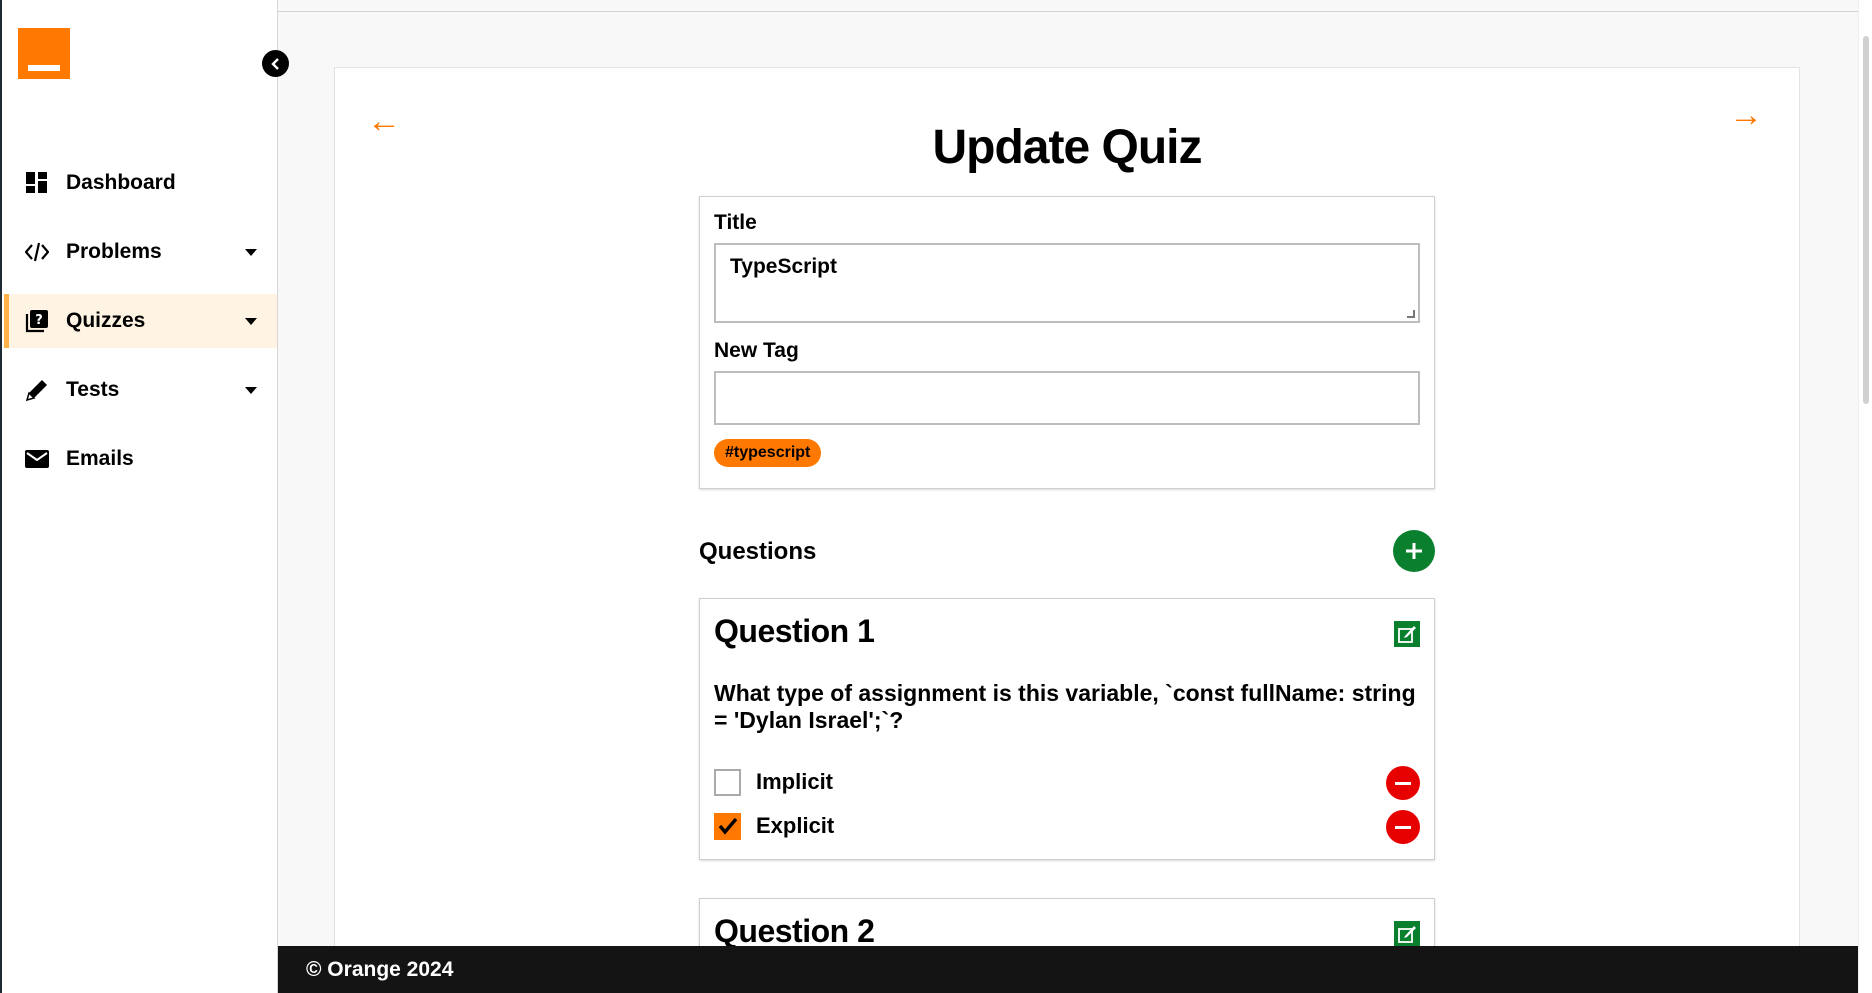 This screenshot has width=1872, height=993. What do you see at coordinates (1067, 551) in the screenshot?
I see `questions-header: Questions` at bounding box center [1067, 551].